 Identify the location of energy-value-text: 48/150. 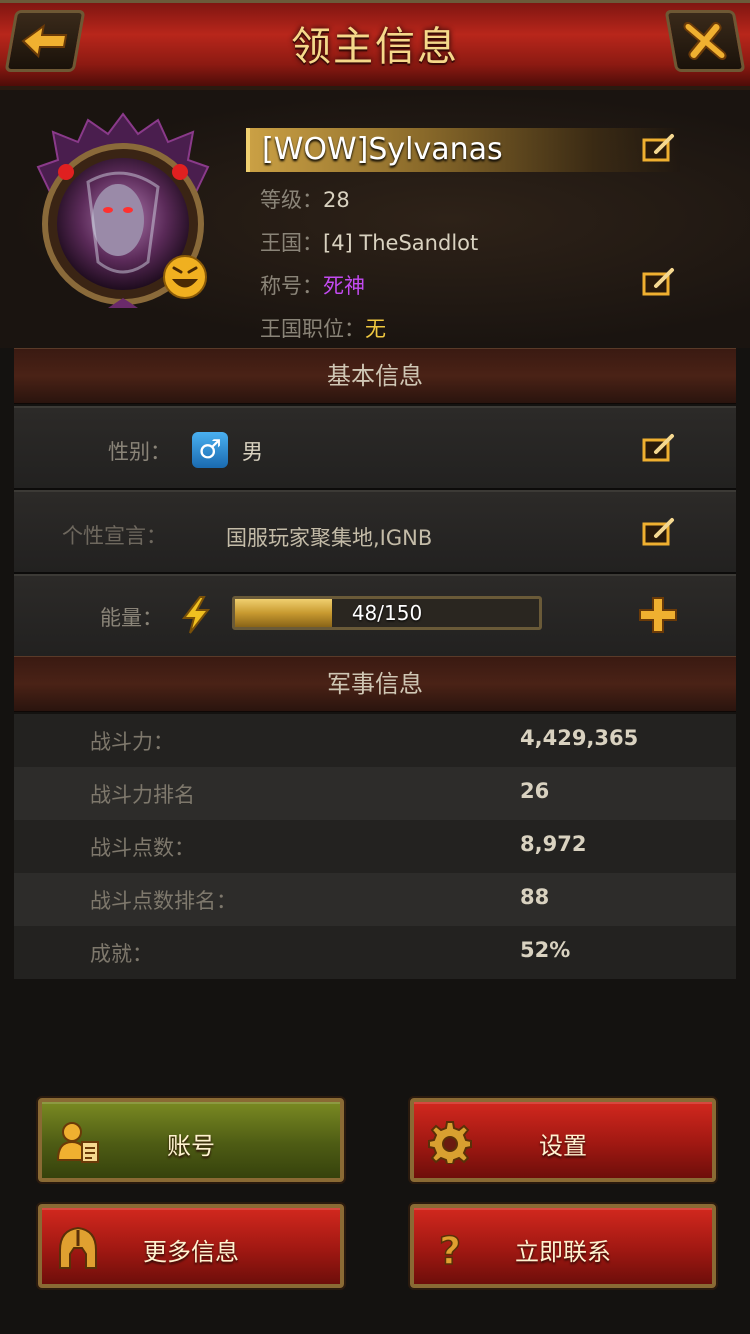
(387, 613).